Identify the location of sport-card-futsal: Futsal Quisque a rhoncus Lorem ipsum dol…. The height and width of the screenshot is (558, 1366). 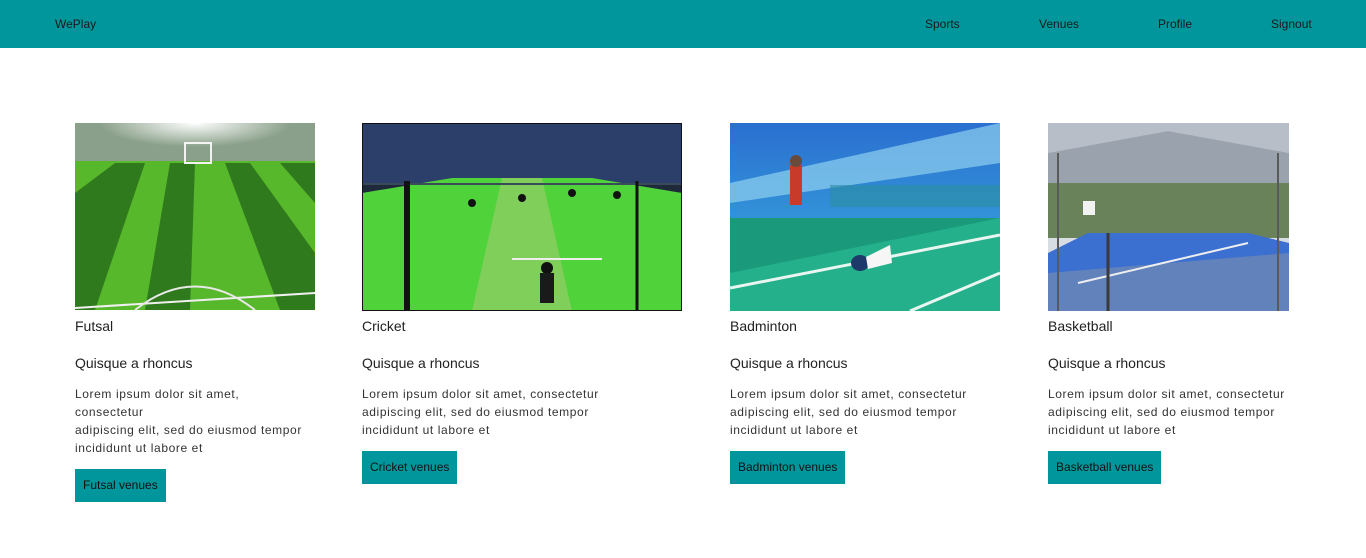
(200, 312).